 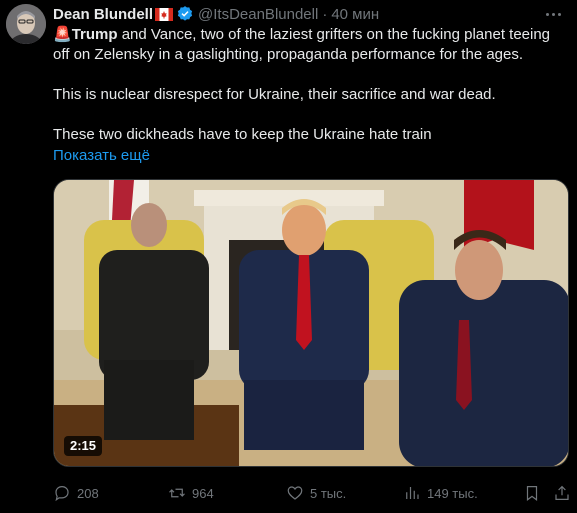 What do you see at coordinates (295, 493) in the screenshot?
I see `heart-icon` at bounding box center [295, 493].